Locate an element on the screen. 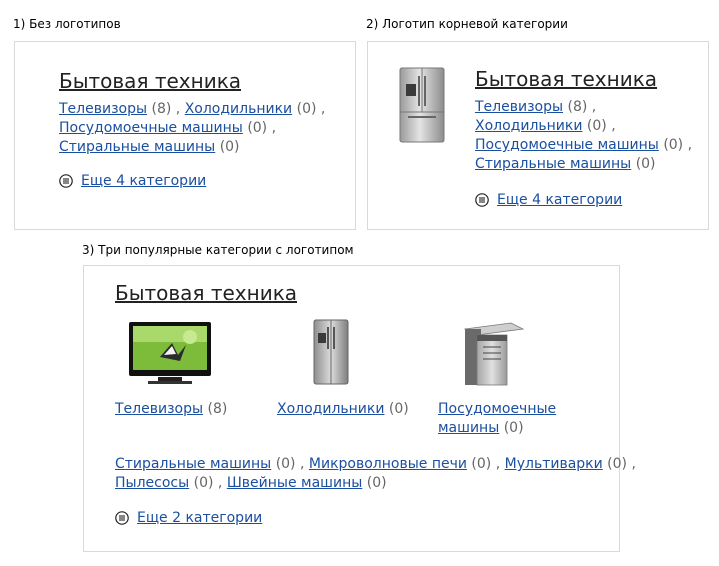 Image resolution: width=719 pixels, height=566 pixels. category-link-vacuum-cleaners: Пылесосы is located at coordinates (152, 483).